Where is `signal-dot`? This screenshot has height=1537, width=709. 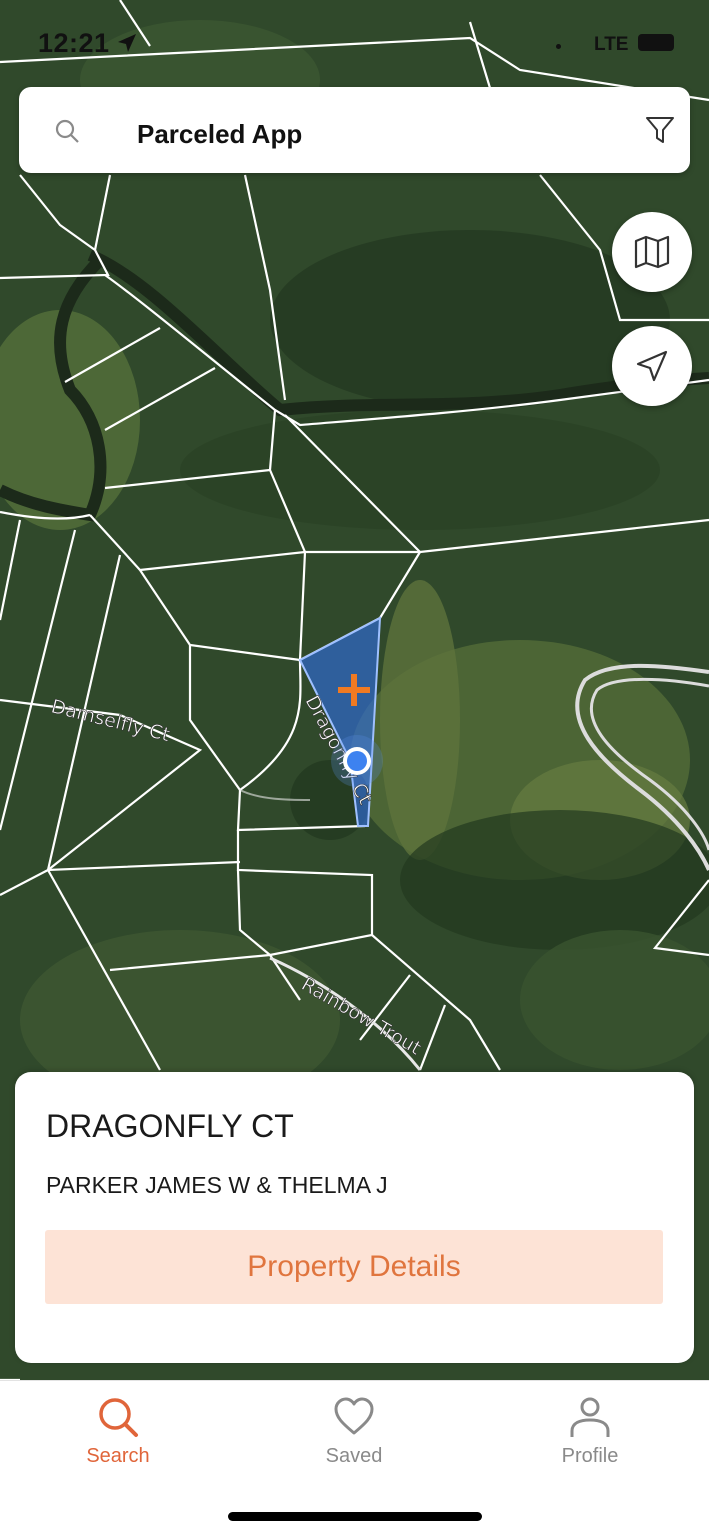 signal-dot is located at coordinates (558, 46).